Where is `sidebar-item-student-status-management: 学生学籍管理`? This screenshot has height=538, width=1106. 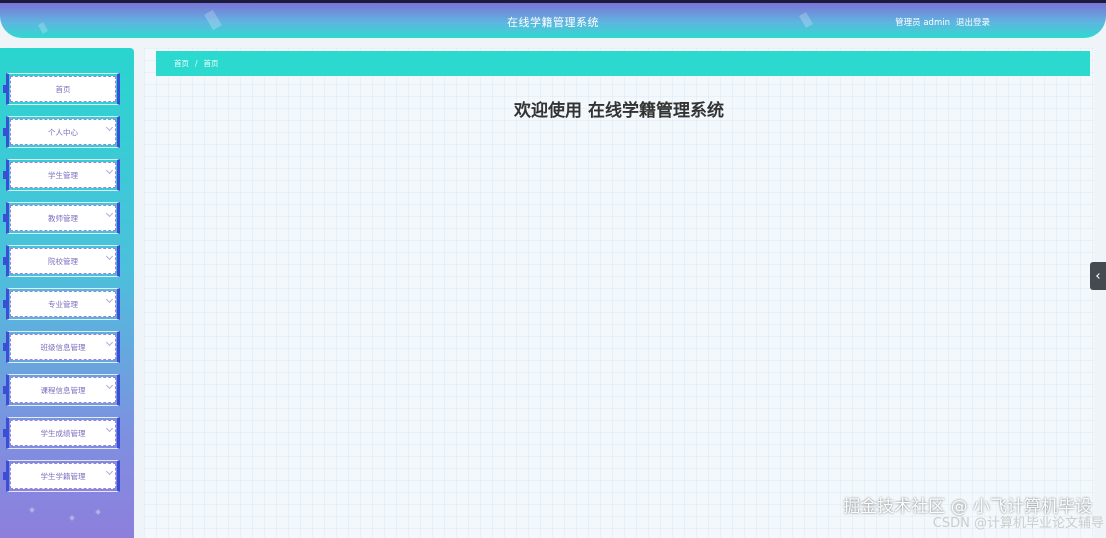
sidebar-item-student-status-management: 学生学籍管理 is located at coordinates (61, 476).